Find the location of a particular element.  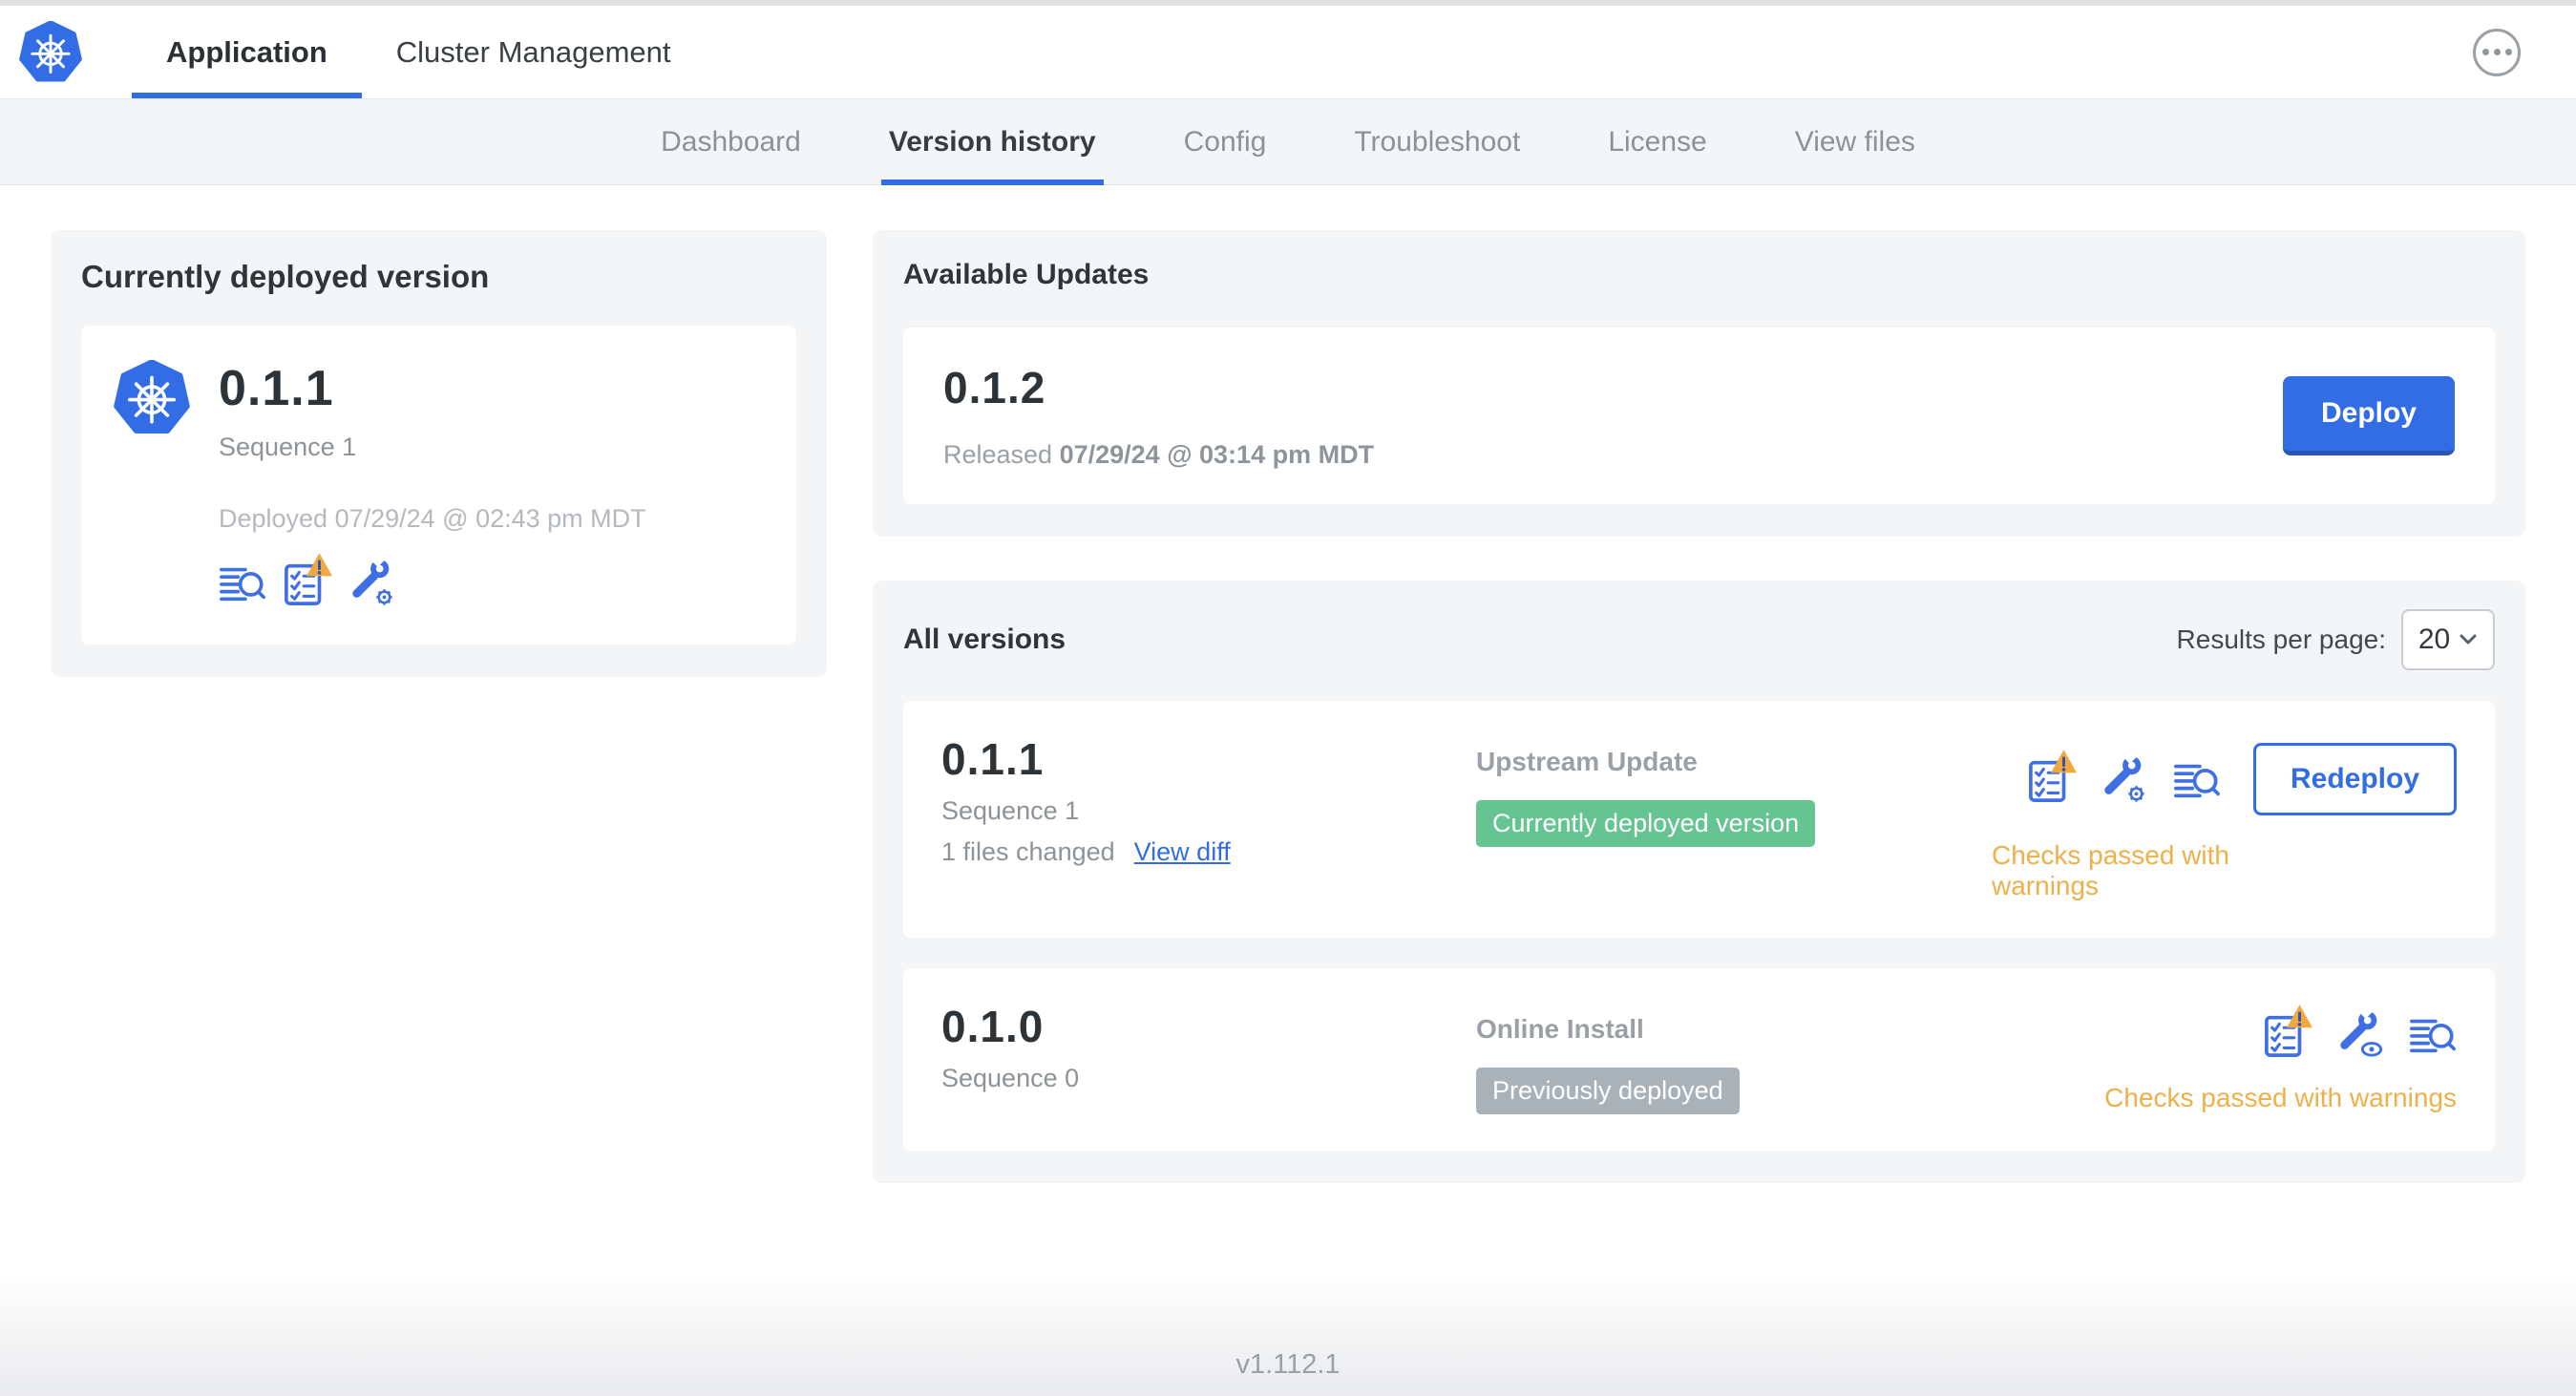

app-logo-icon is located at coordinates (152, 398).